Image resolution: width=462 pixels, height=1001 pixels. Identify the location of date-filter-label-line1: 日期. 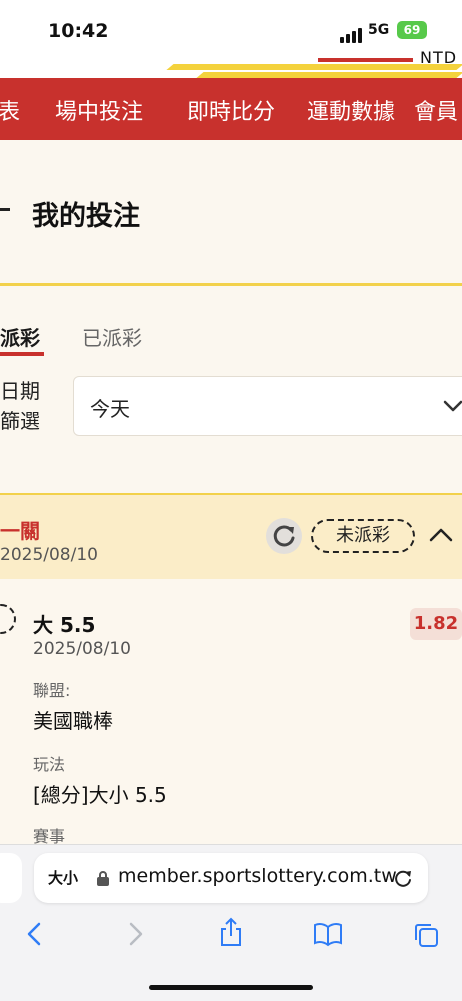
(20, 391).